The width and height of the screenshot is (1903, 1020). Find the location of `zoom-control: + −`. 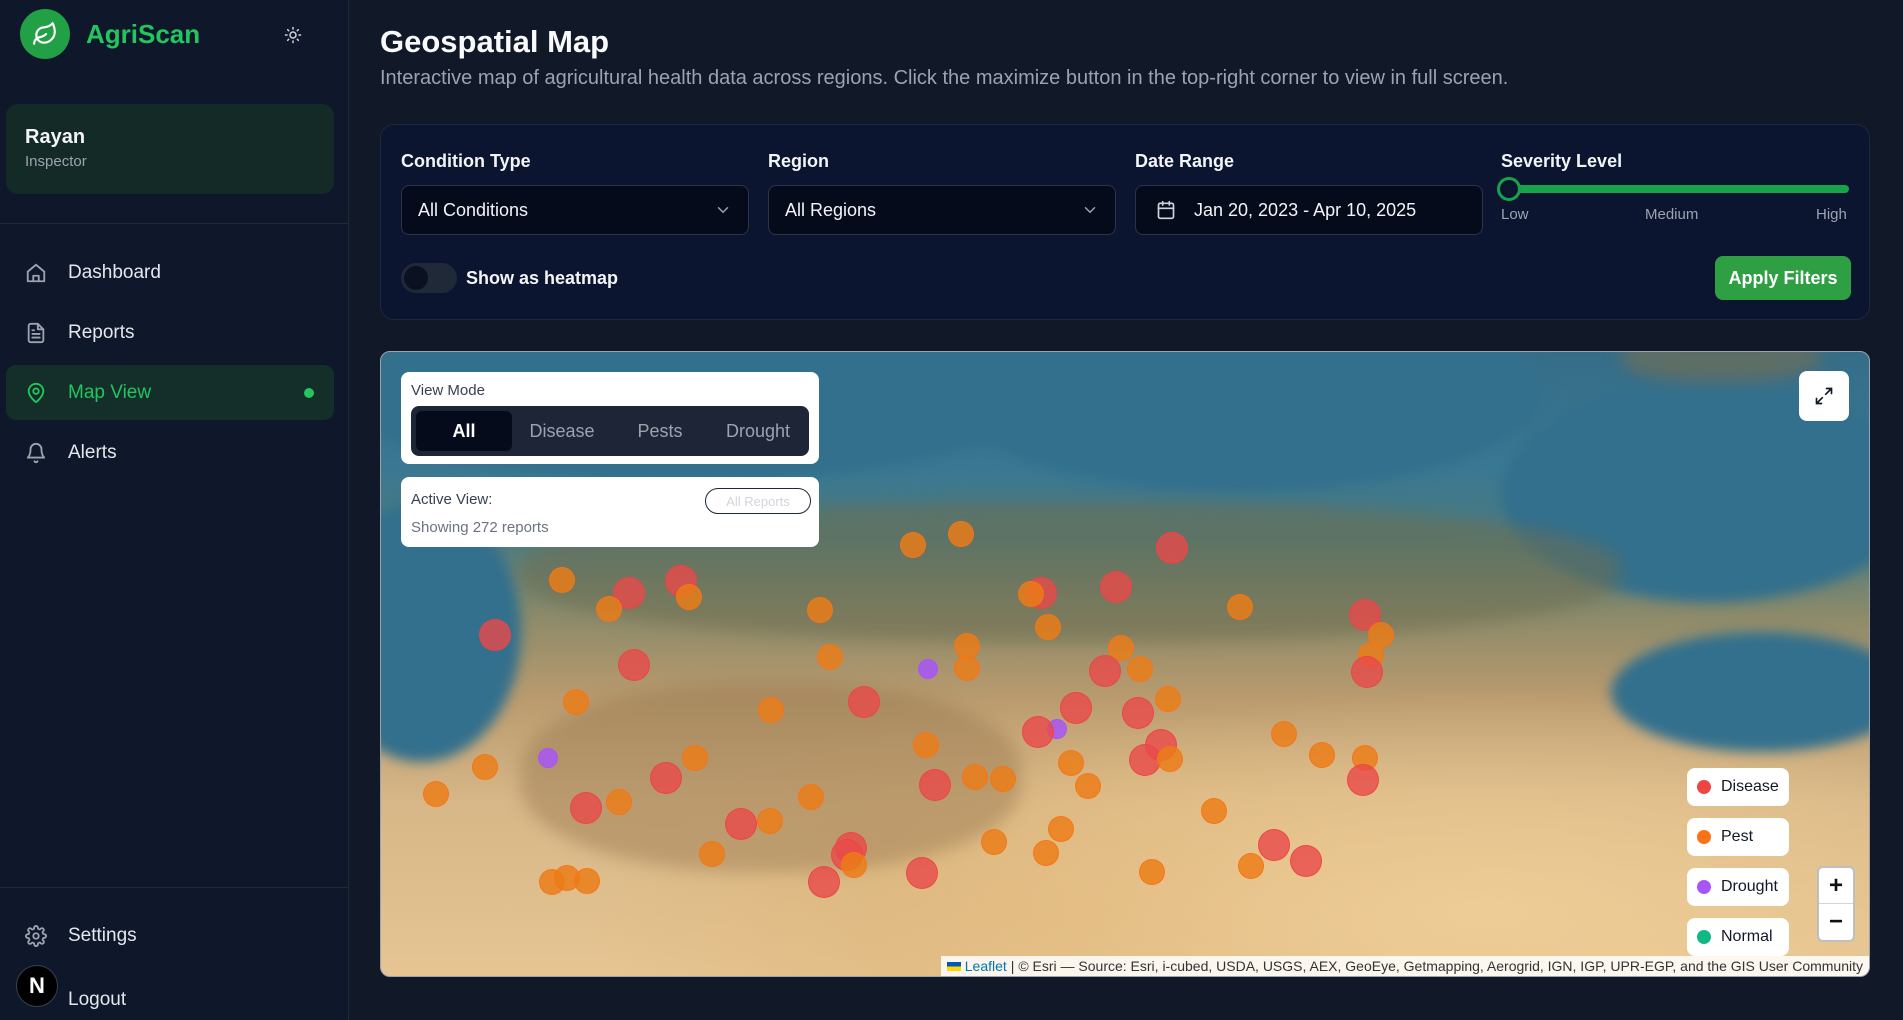

zoom-control: + − is located at coordinates (1836, 904).